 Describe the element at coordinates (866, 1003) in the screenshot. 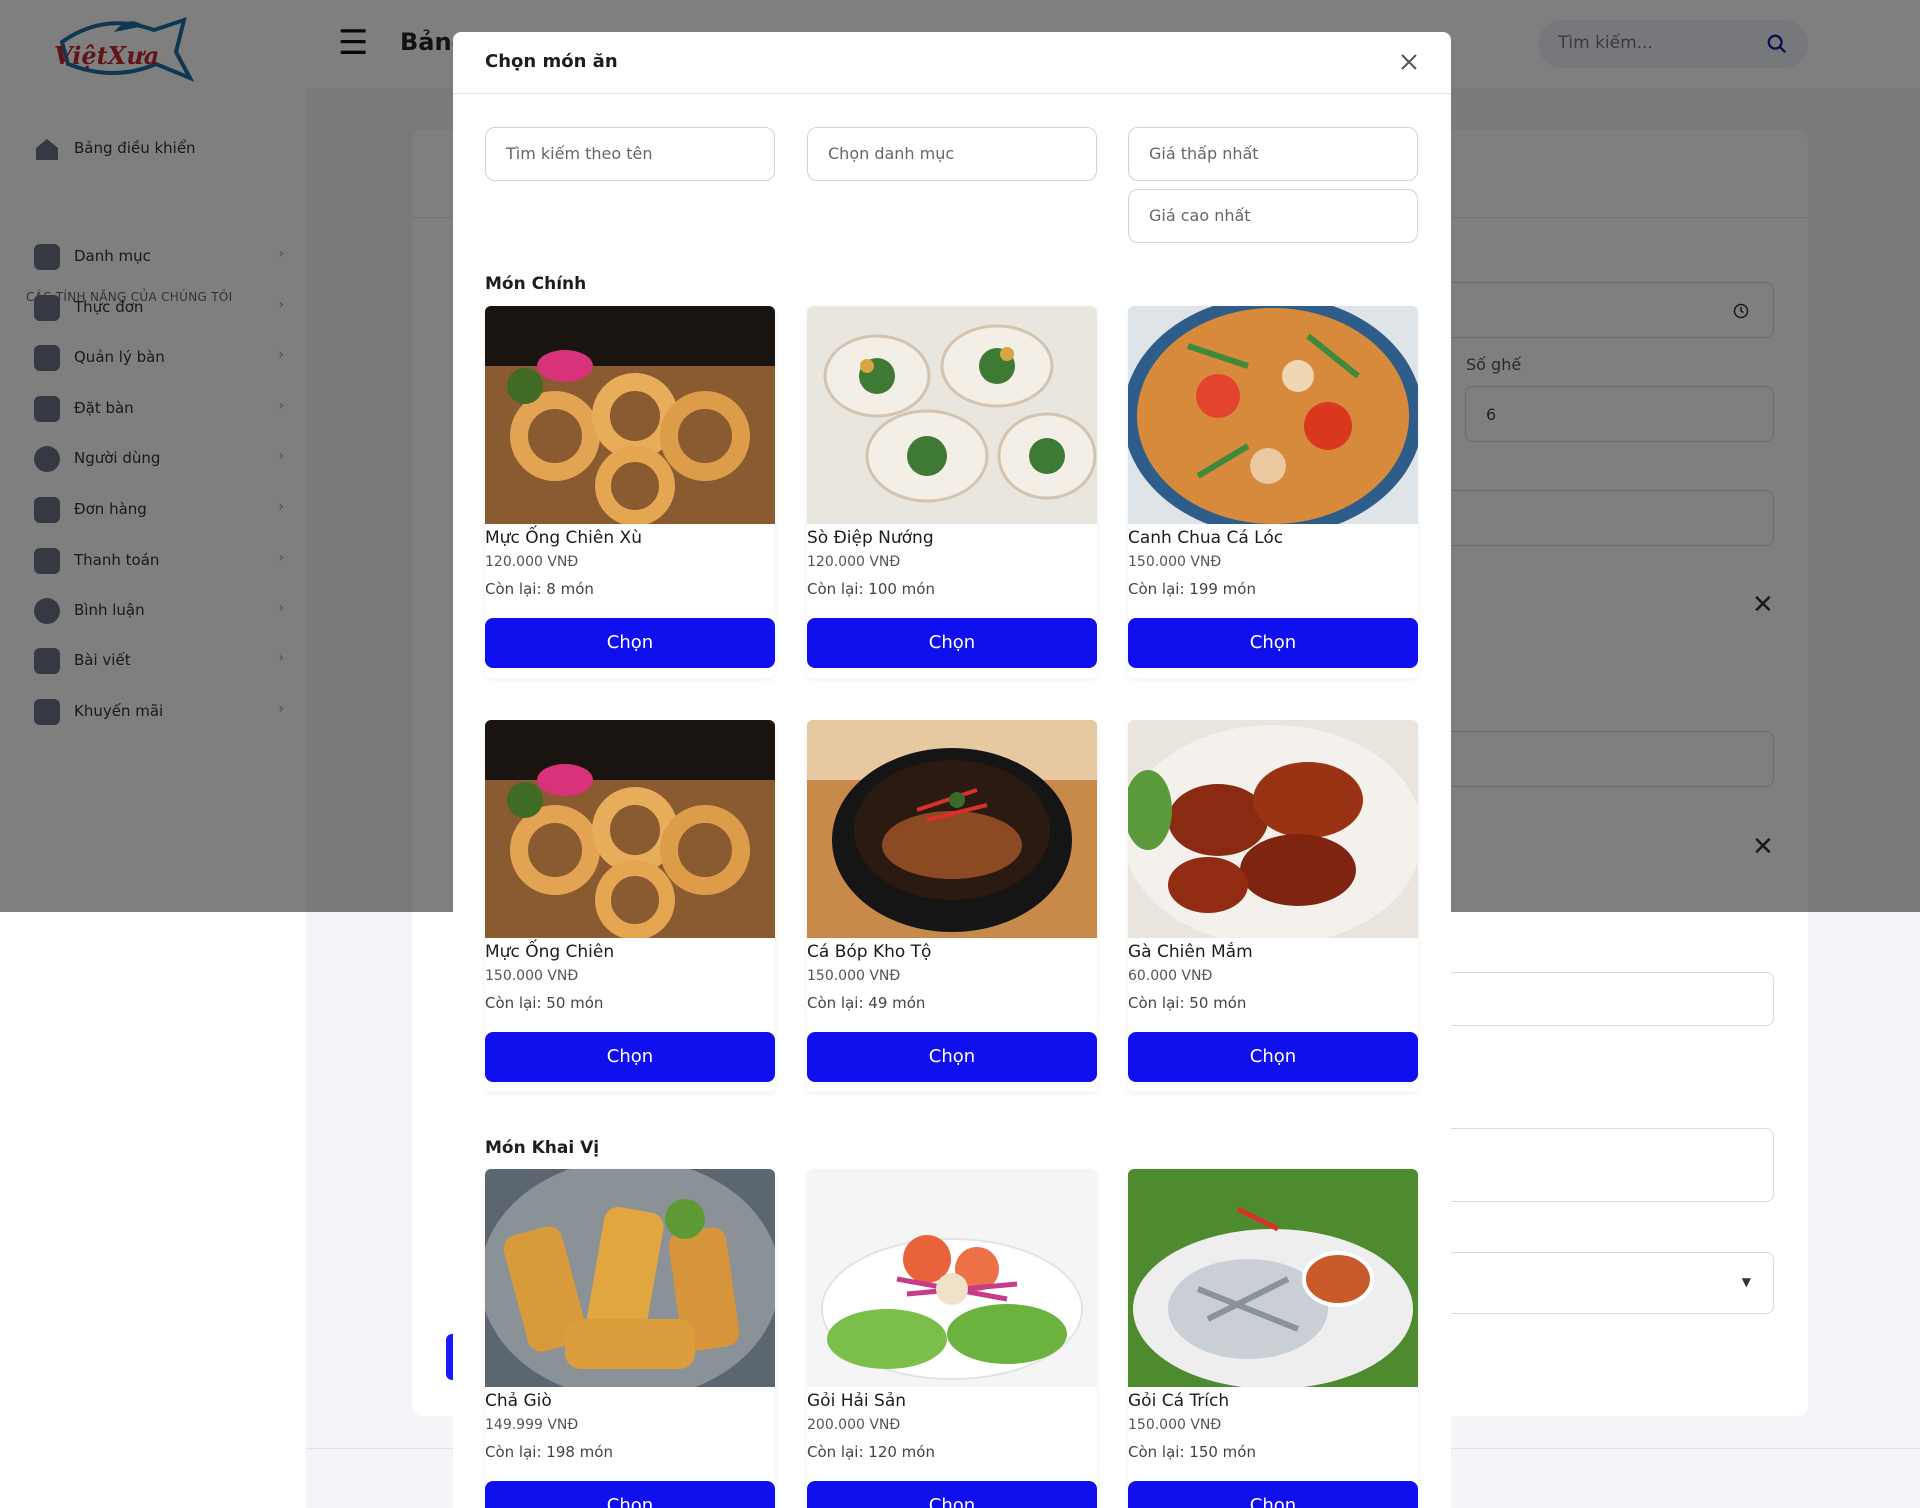

I see `dish-stock: Còn lại: 49 món` at that location.